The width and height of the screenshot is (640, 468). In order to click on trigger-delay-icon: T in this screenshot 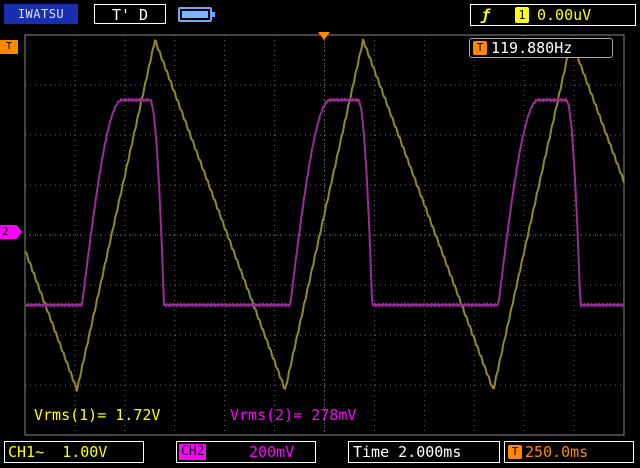, I will do `click(515, 452)`.